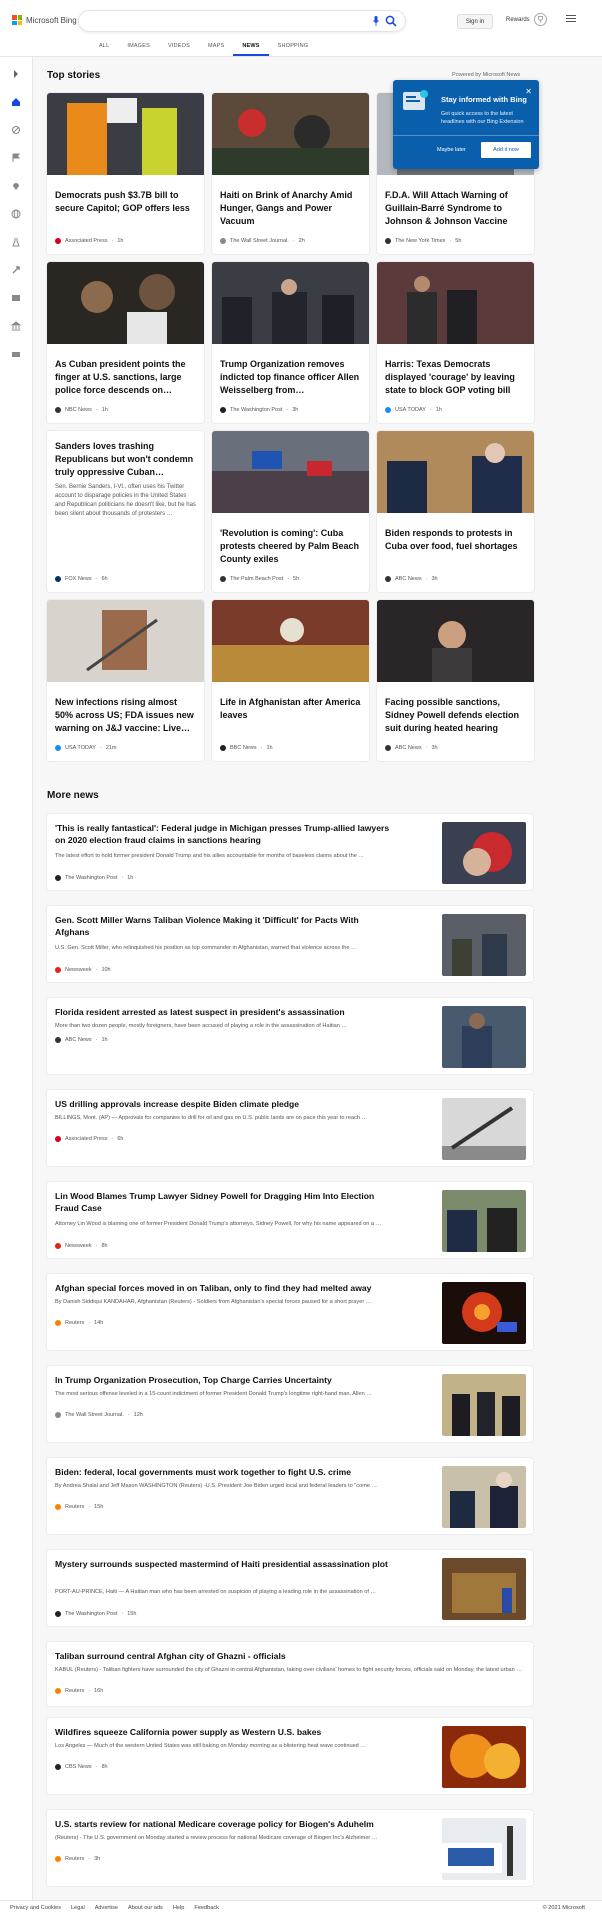  I want to click on tab-shopping: SHOPPING, so click(293, 48).